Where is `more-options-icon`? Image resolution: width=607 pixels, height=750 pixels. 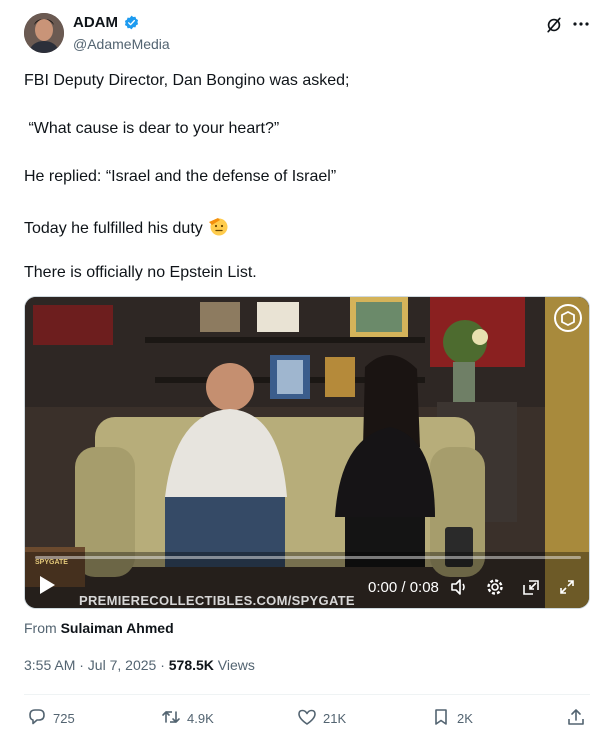
more-options-icon is located at coordinates (581, 26).